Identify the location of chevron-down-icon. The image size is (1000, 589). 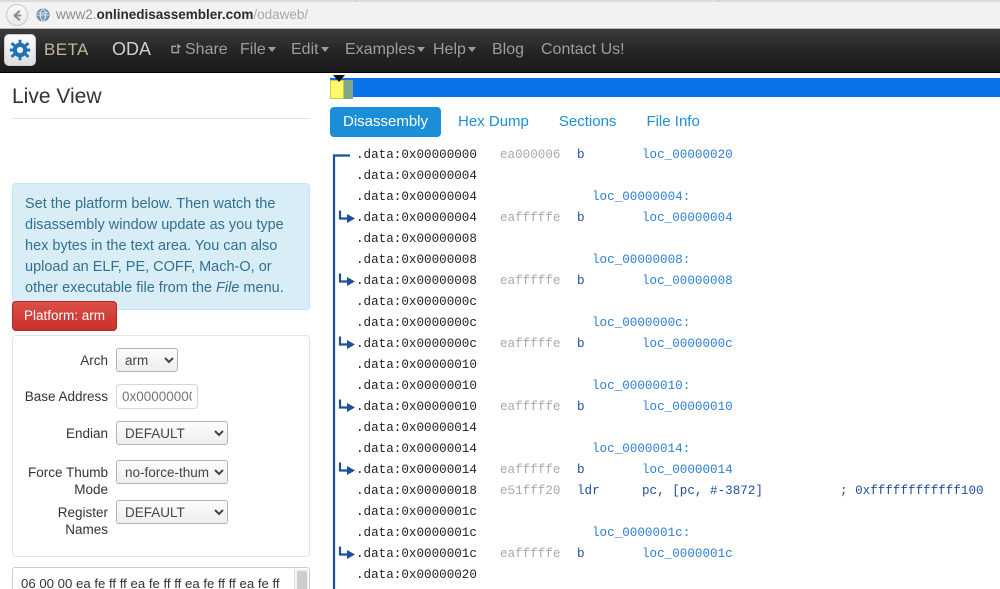
(421, 49).